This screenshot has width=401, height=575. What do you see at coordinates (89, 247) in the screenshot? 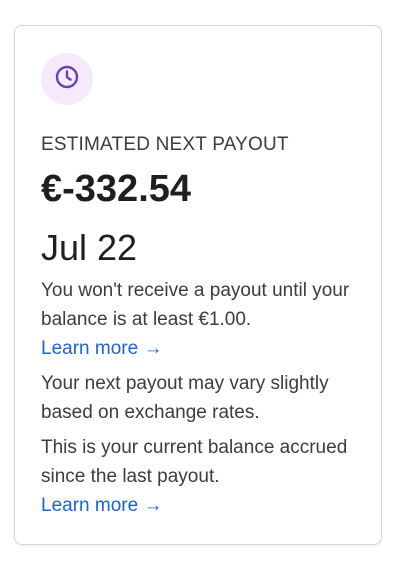
I see `payout-date: Jul 22` at bounding box center [89, 247].